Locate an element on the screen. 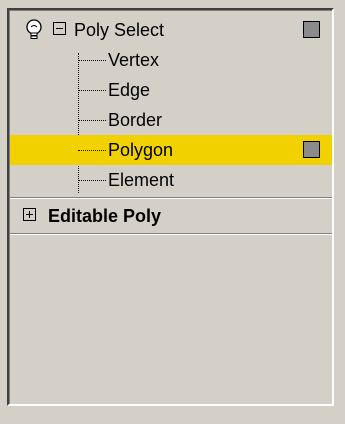 Image resolution: width=345 pixels, height=424 pixels. subobject-label: Element is located at coordinates (141, 180).